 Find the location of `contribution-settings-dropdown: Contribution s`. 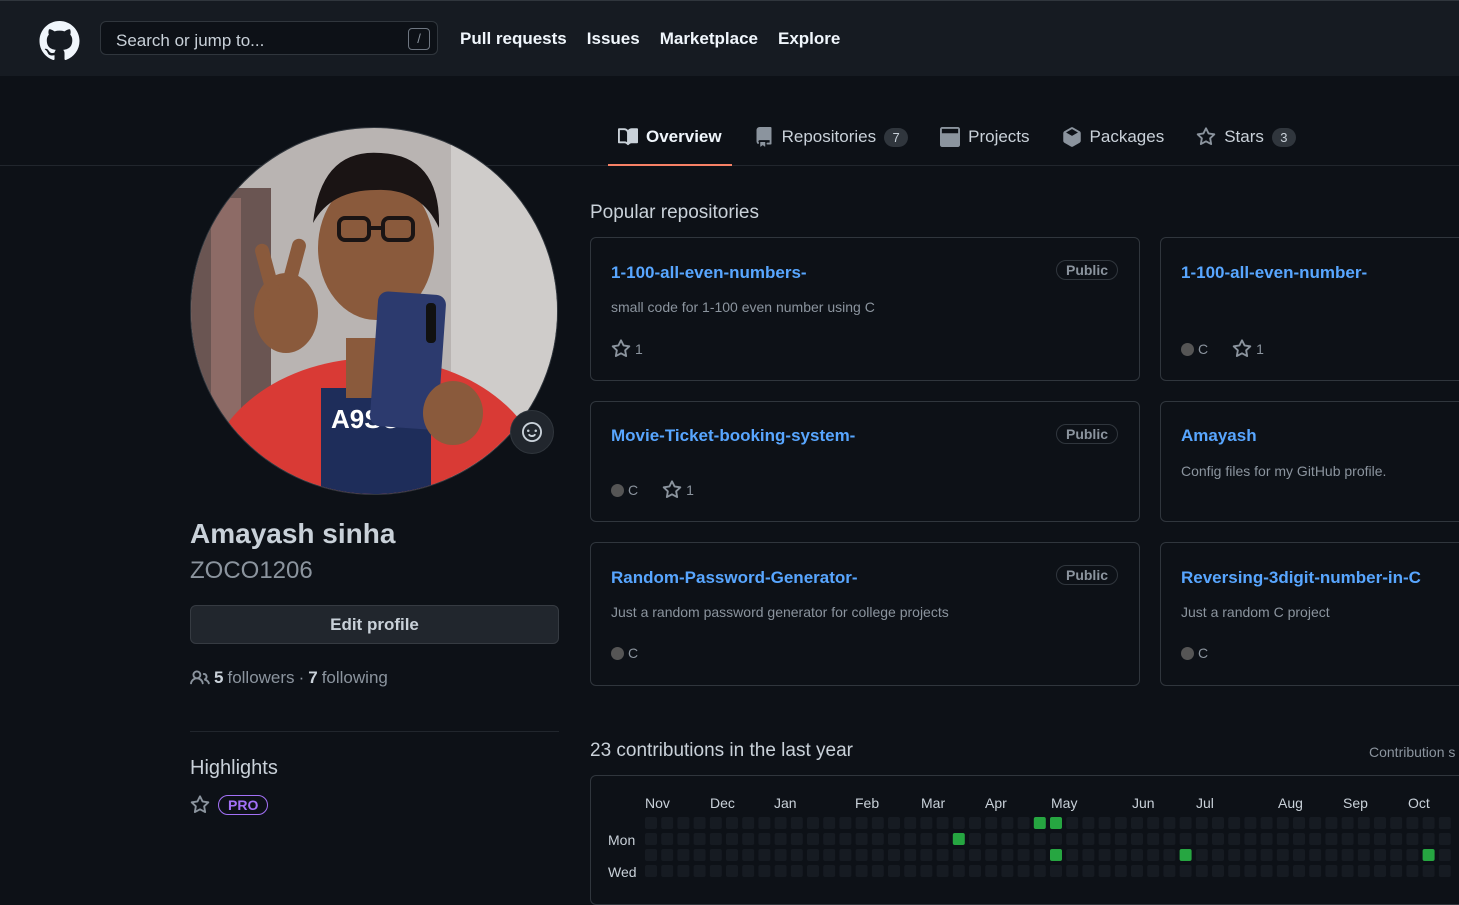

contribution-settings-dropdown: Contribution s is located at coordinates (1412, 752).